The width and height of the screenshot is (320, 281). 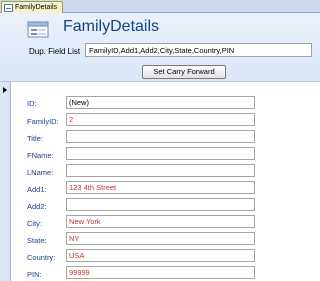 I want to click on tab-label: FamilyDetails, so click(x=36, y=7).